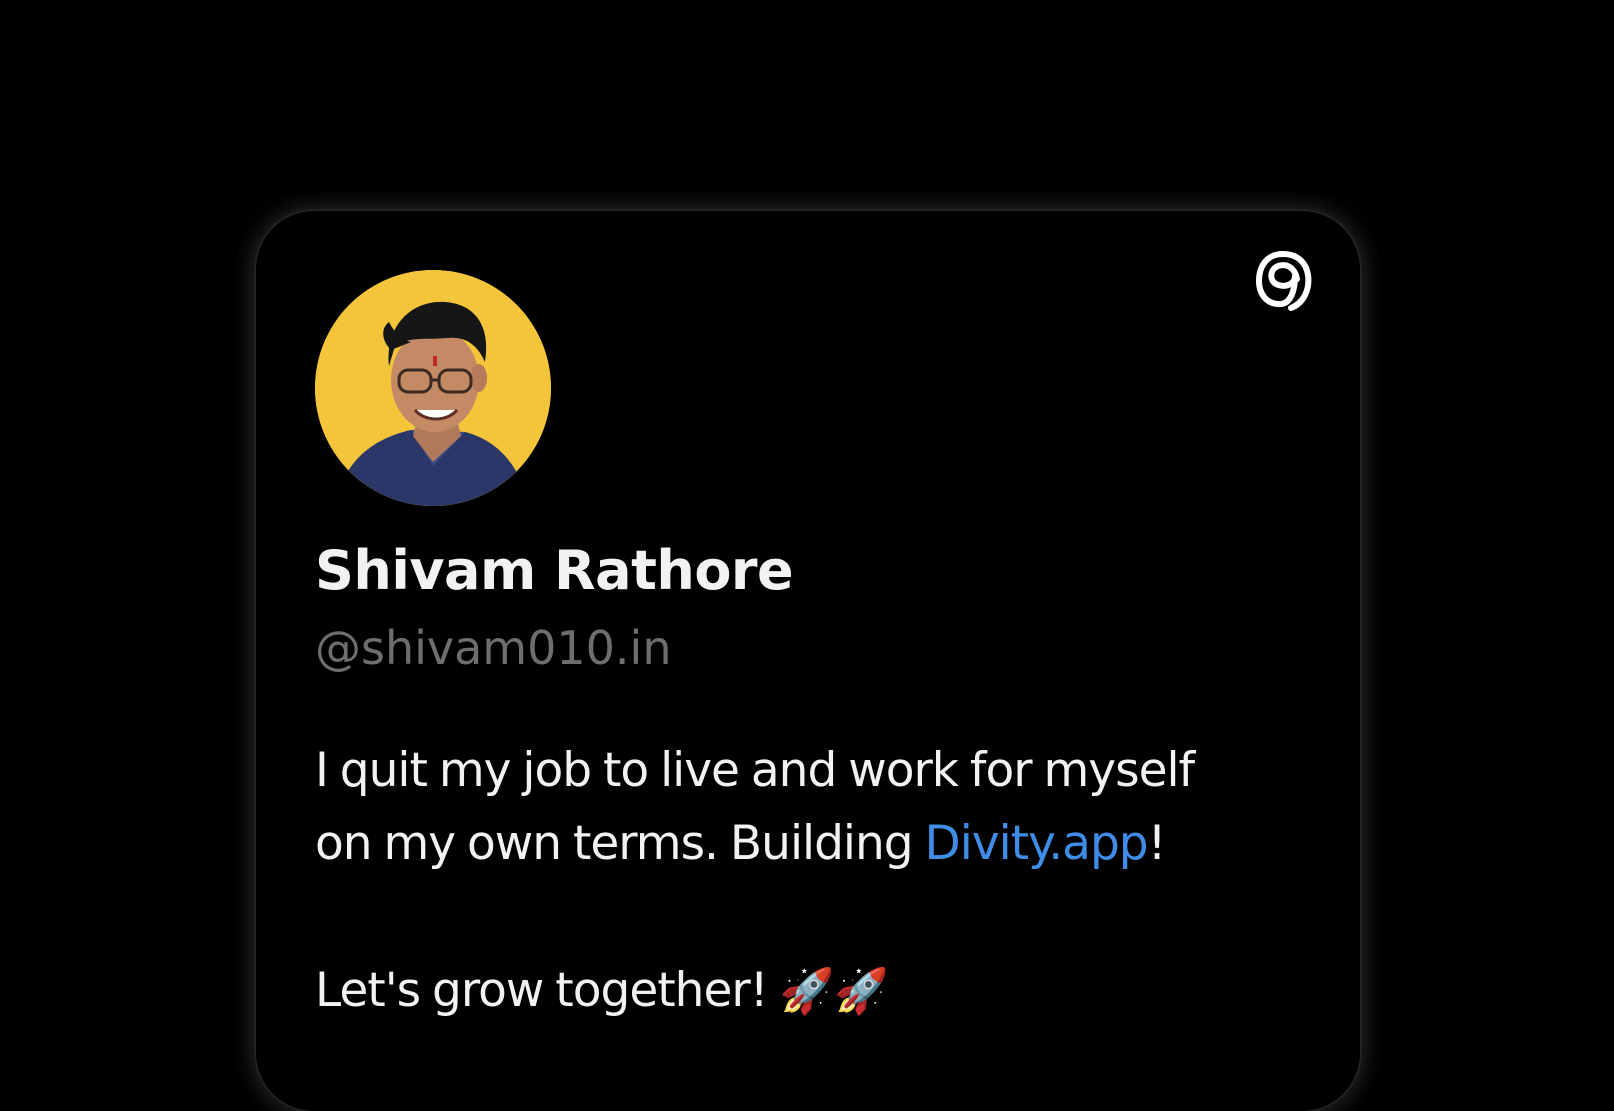 This screenshot has width=1614, height=1111. What do you see at coordinates (1037, 843) in the screenshot?
I see `website-link: Divity.app` at bounding box center [1037, 843].